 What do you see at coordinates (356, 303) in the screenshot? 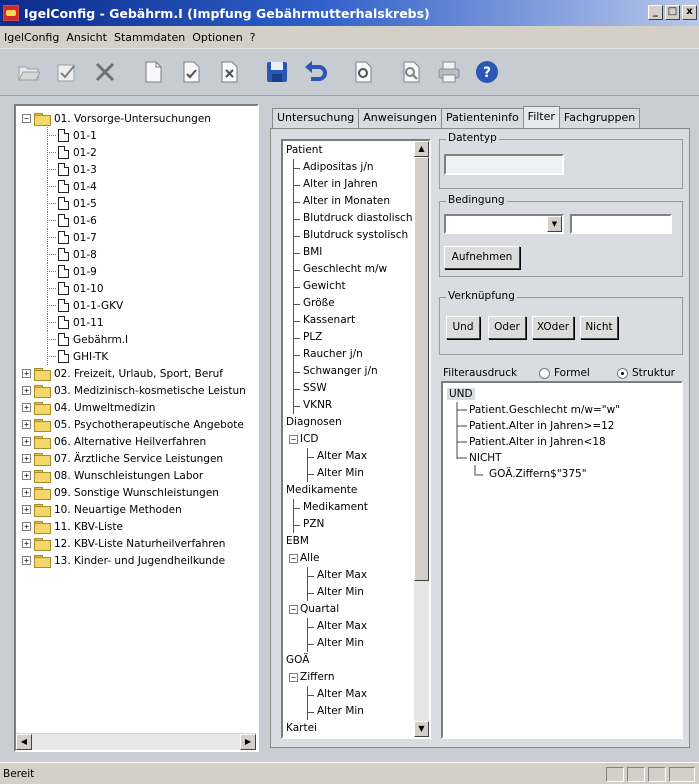
I see `field-item: Größe` at bounding box center [356, 303].